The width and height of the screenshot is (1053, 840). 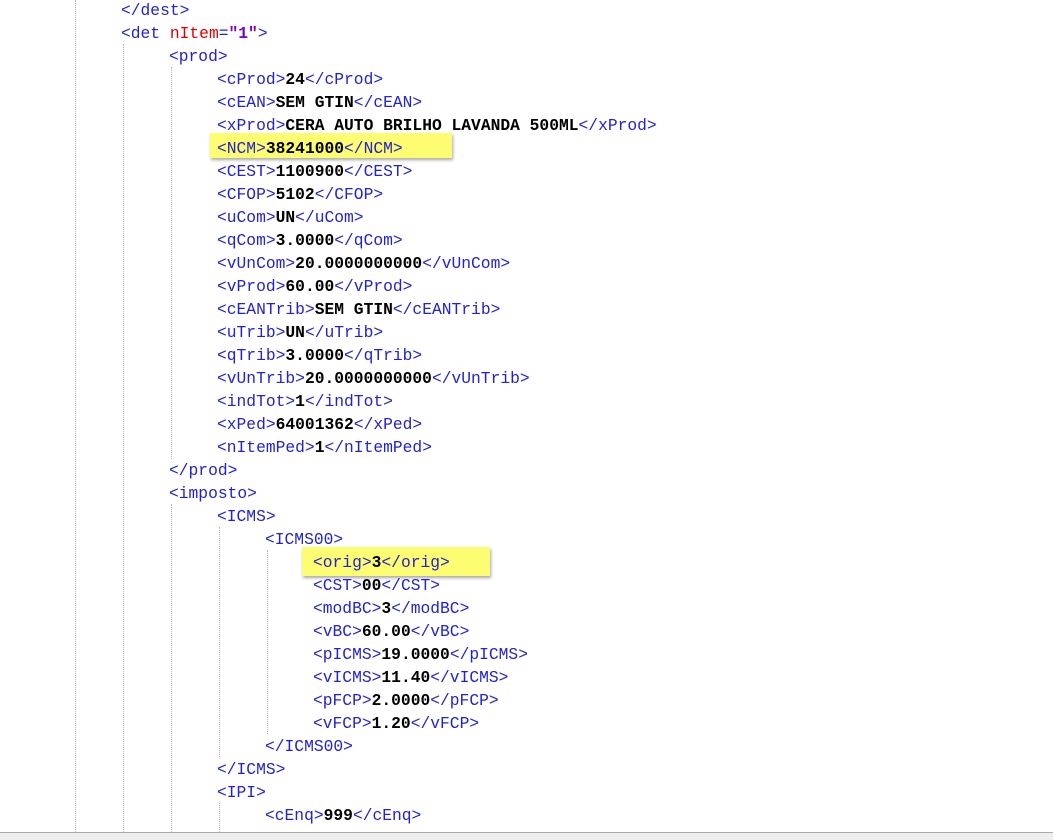 What do you see at coordinates (264, 654) in the screenshot?
I see `code-line: <pICMS>19.0000</pICMS>` at bounding box center [264, 654].